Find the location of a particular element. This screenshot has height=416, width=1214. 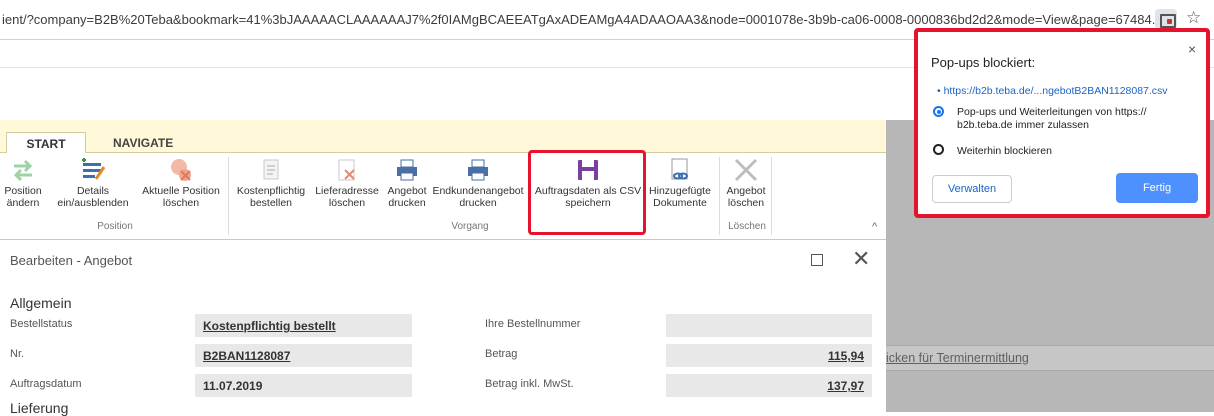

tab-navigate: NAVIGATE is located at coordinates (143, 143).